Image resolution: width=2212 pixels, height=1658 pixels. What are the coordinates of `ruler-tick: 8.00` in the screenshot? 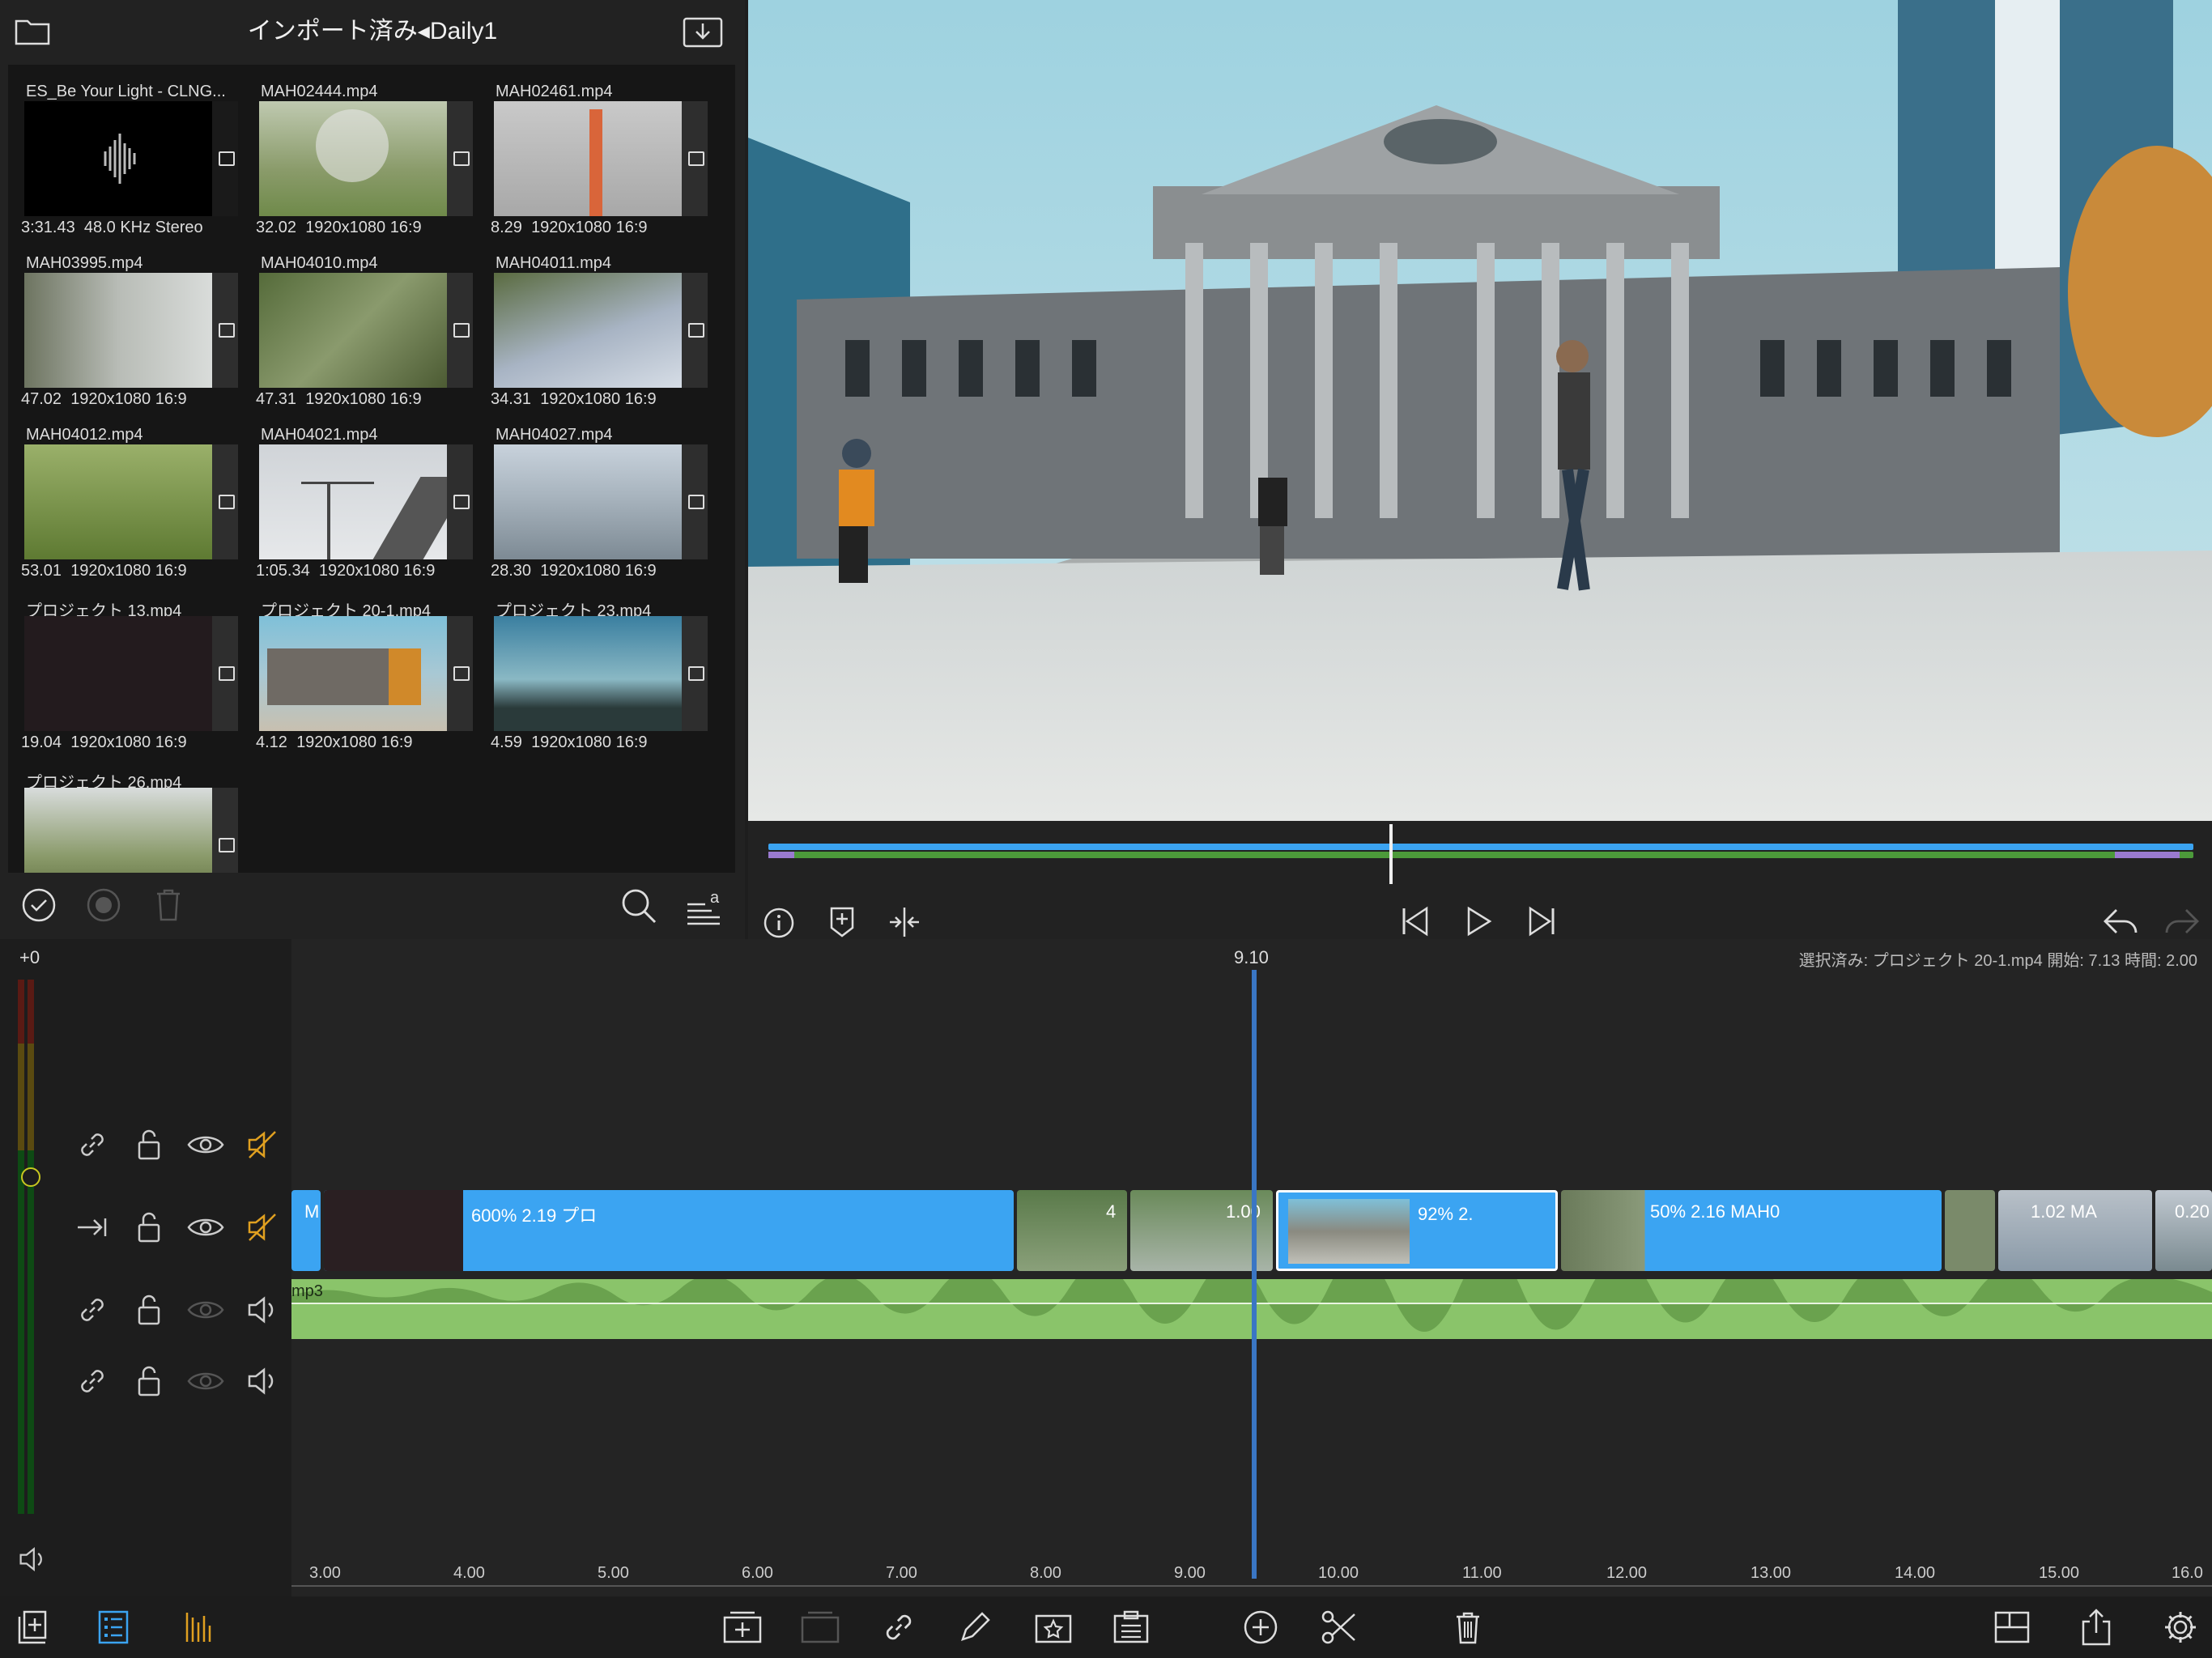 It's located at (1045, 1573).